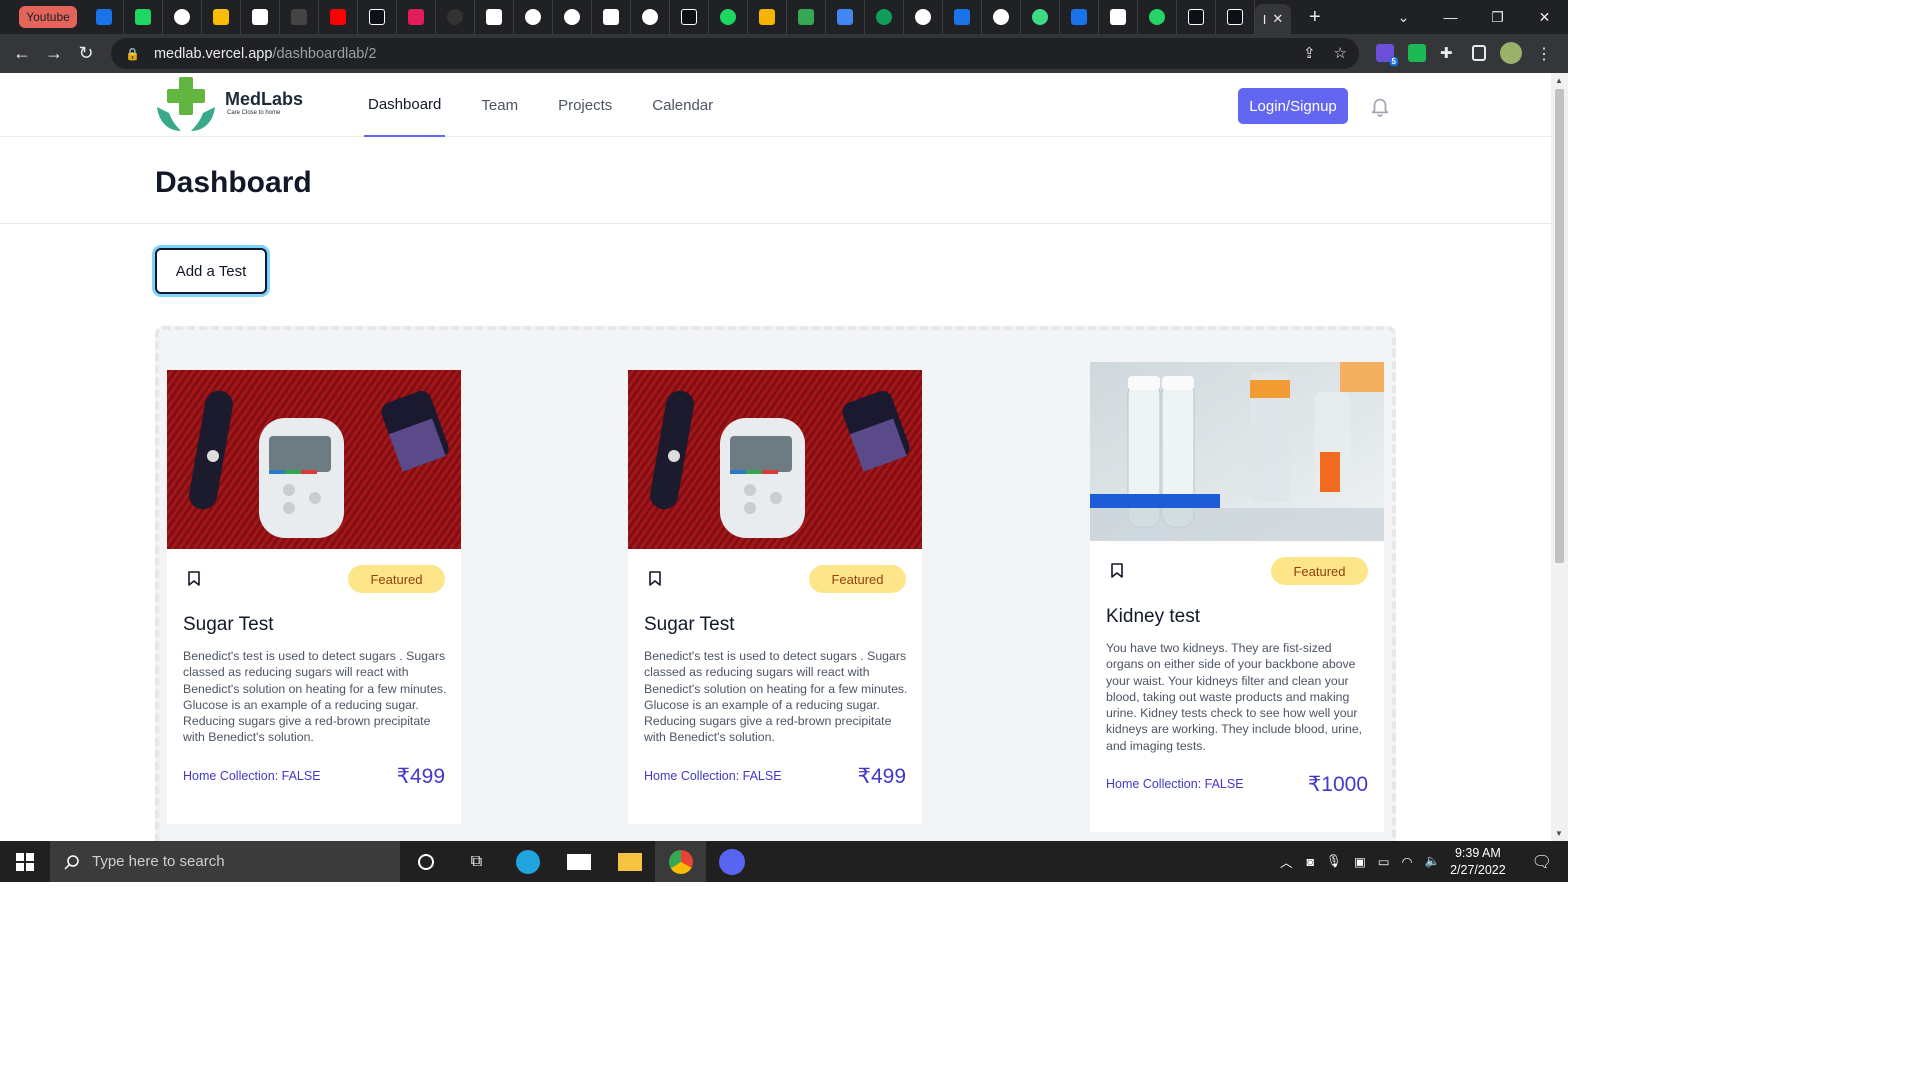 The image size is (1920, 1080). I want to click on nav-item-team: Team, so click(499, 105).